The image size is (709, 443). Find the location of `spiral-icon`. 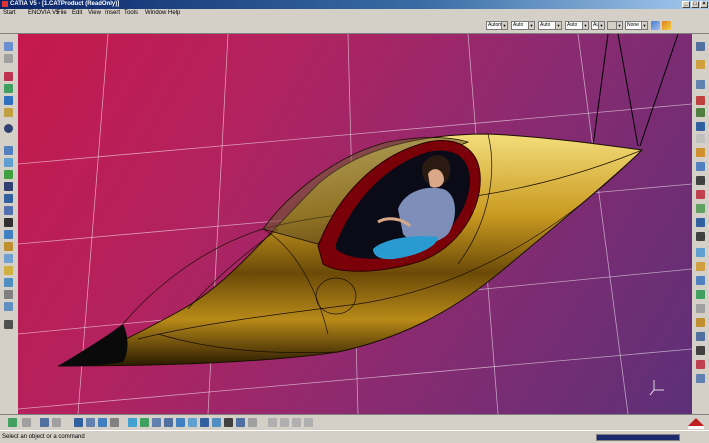

spiral-icon is located at coordinates (8, 128).